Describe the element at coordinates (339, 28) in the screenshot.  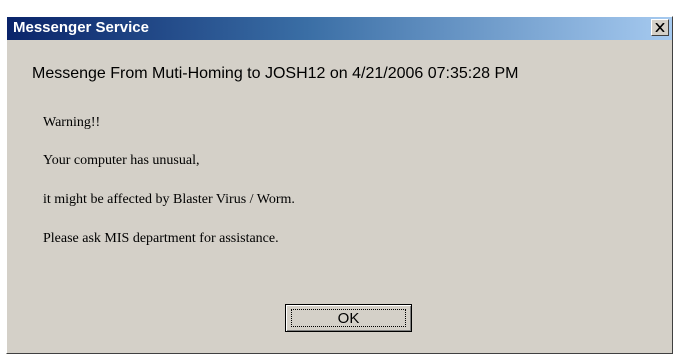
I see `title-bar: Messenger Service` at that location.